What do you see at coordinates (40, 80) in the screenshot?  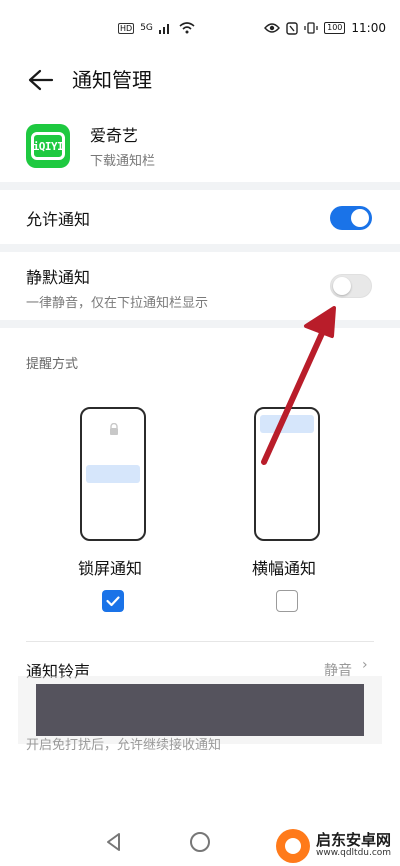 I see `back-arrow-icon` at bounding box center [40, 80].